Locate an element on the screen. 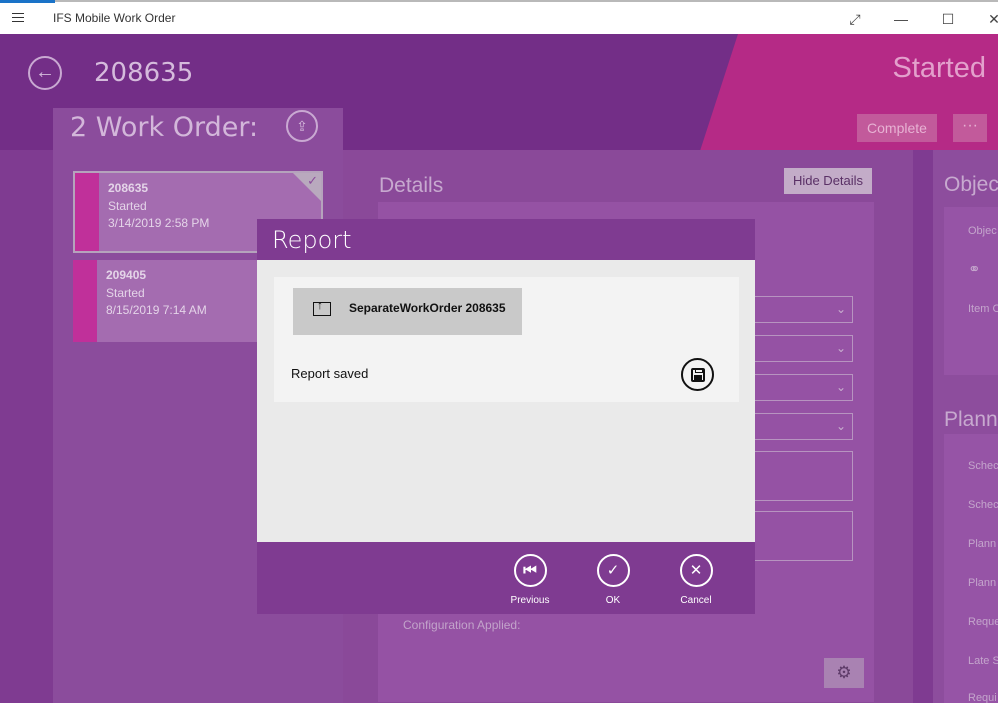  close-icon: ✕ is located at coordinates (696, 570).